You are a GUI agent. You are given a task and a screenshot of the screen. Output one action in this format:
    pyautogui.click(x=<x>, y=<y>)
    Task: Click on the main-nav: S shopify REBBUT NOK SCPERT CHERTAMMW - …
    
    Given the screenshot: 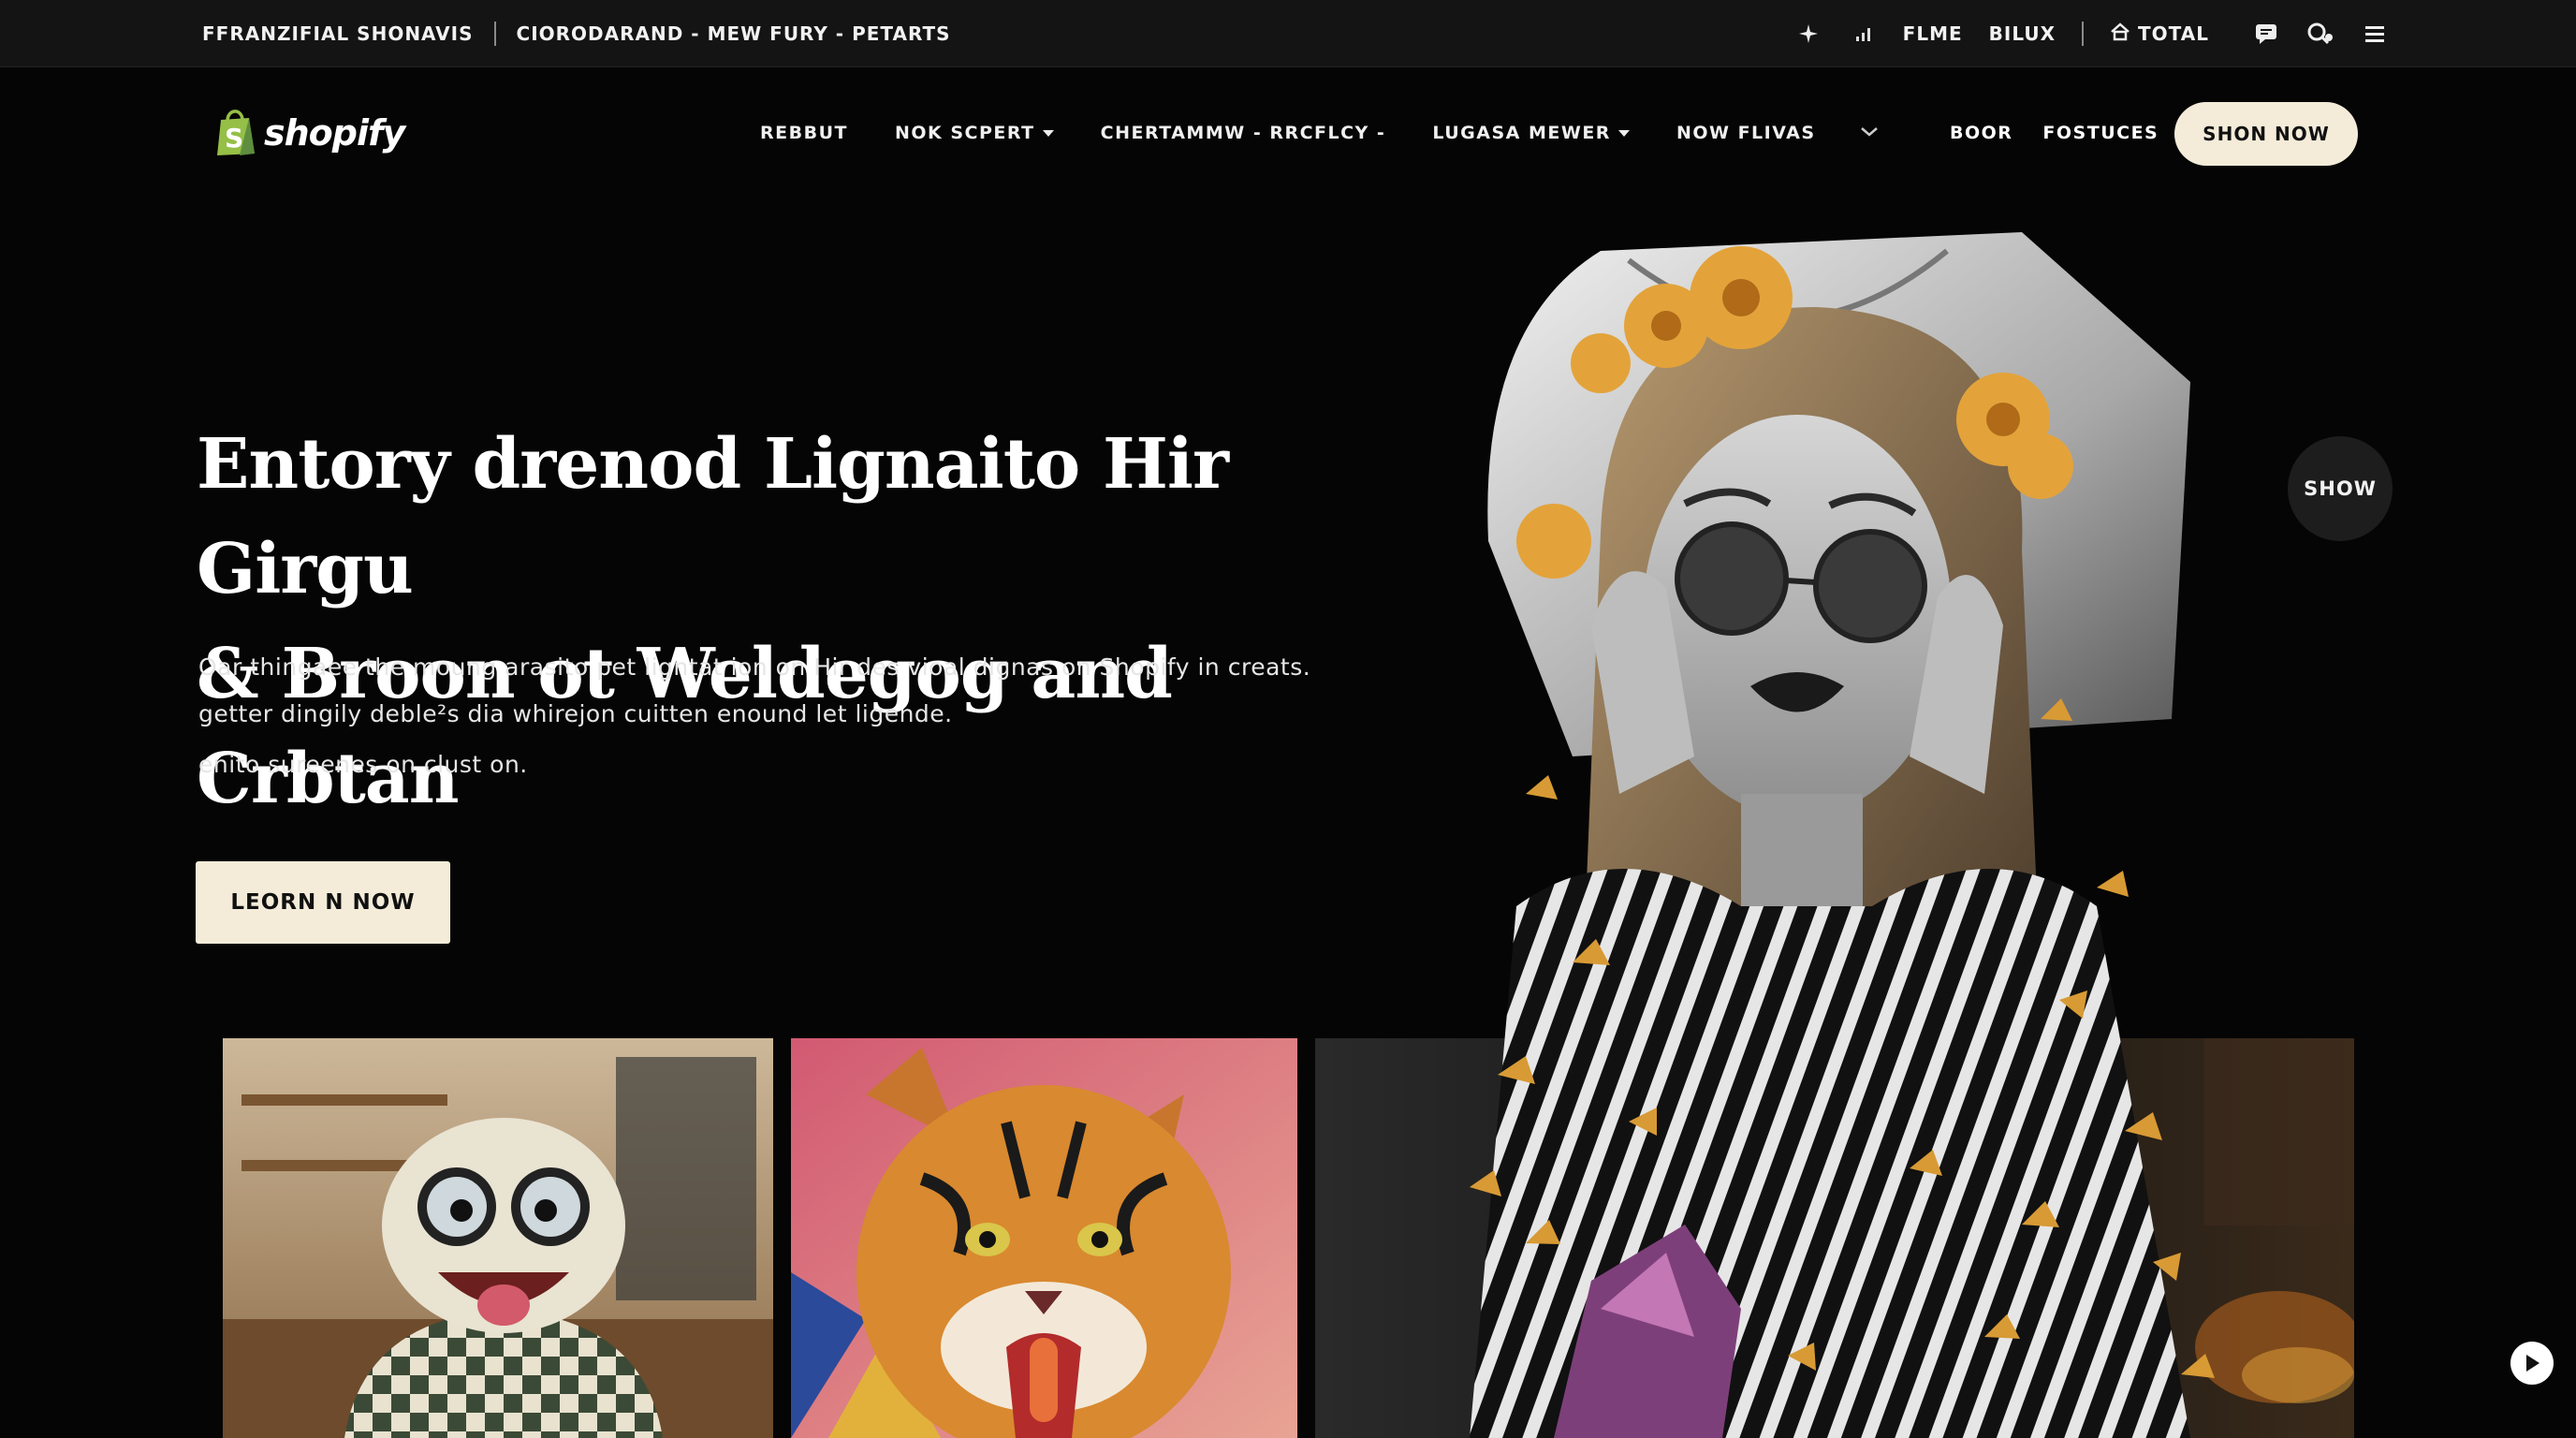 What is the action you would take?
    pyautogui.click(x=1288, y=132)
    